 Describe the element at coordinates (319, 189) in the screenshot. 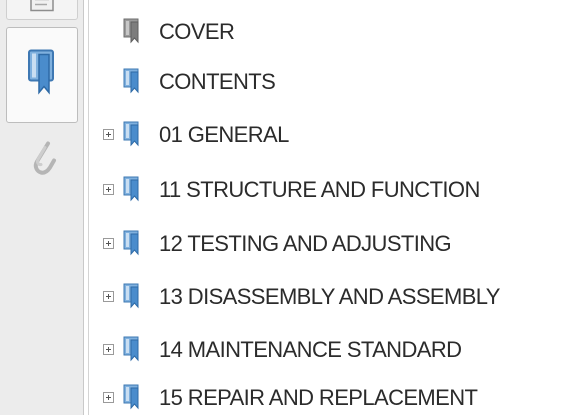

I see `bookmark-label: 11 STRUCTURE AND FUNCTION` at that location.